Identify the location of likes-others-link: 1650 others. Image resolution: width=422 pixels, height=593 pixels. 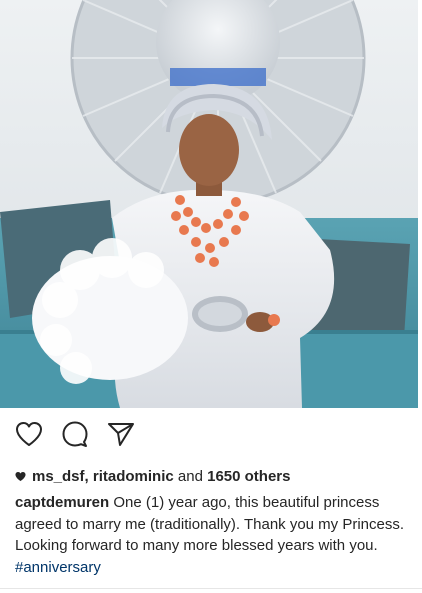
(248, 476).